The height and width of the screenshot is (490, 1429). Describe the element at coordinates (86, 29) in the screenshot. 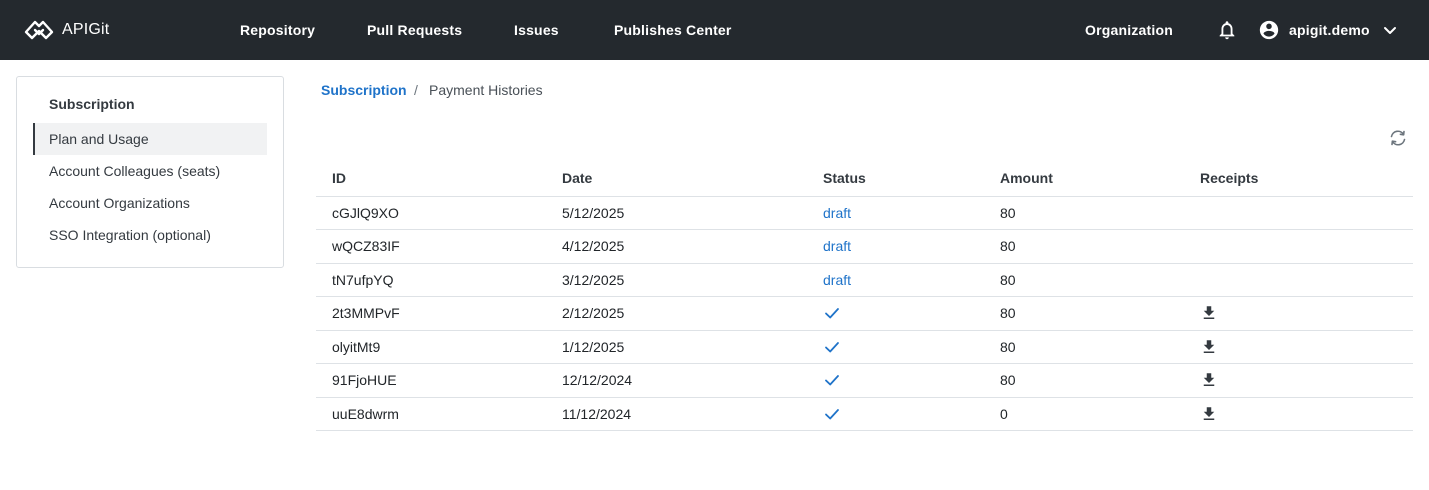

I see `brand-name: APIGit` at that location.